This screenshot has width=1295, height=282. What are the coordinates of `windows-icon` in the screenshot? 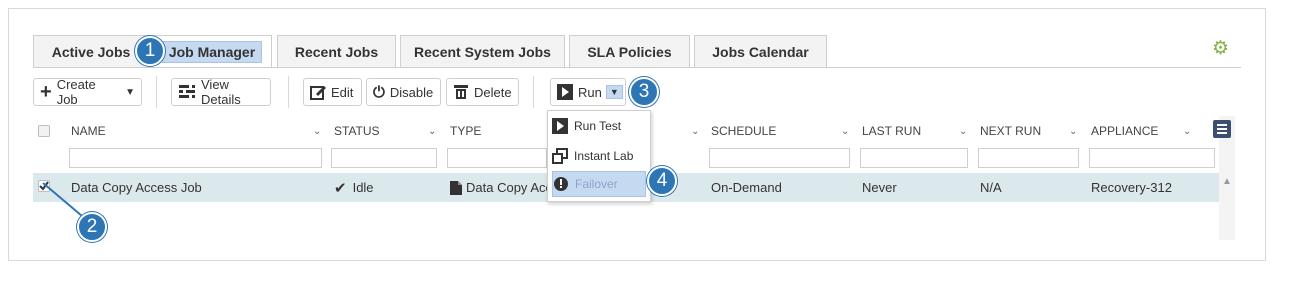 It's located at (560, 156).